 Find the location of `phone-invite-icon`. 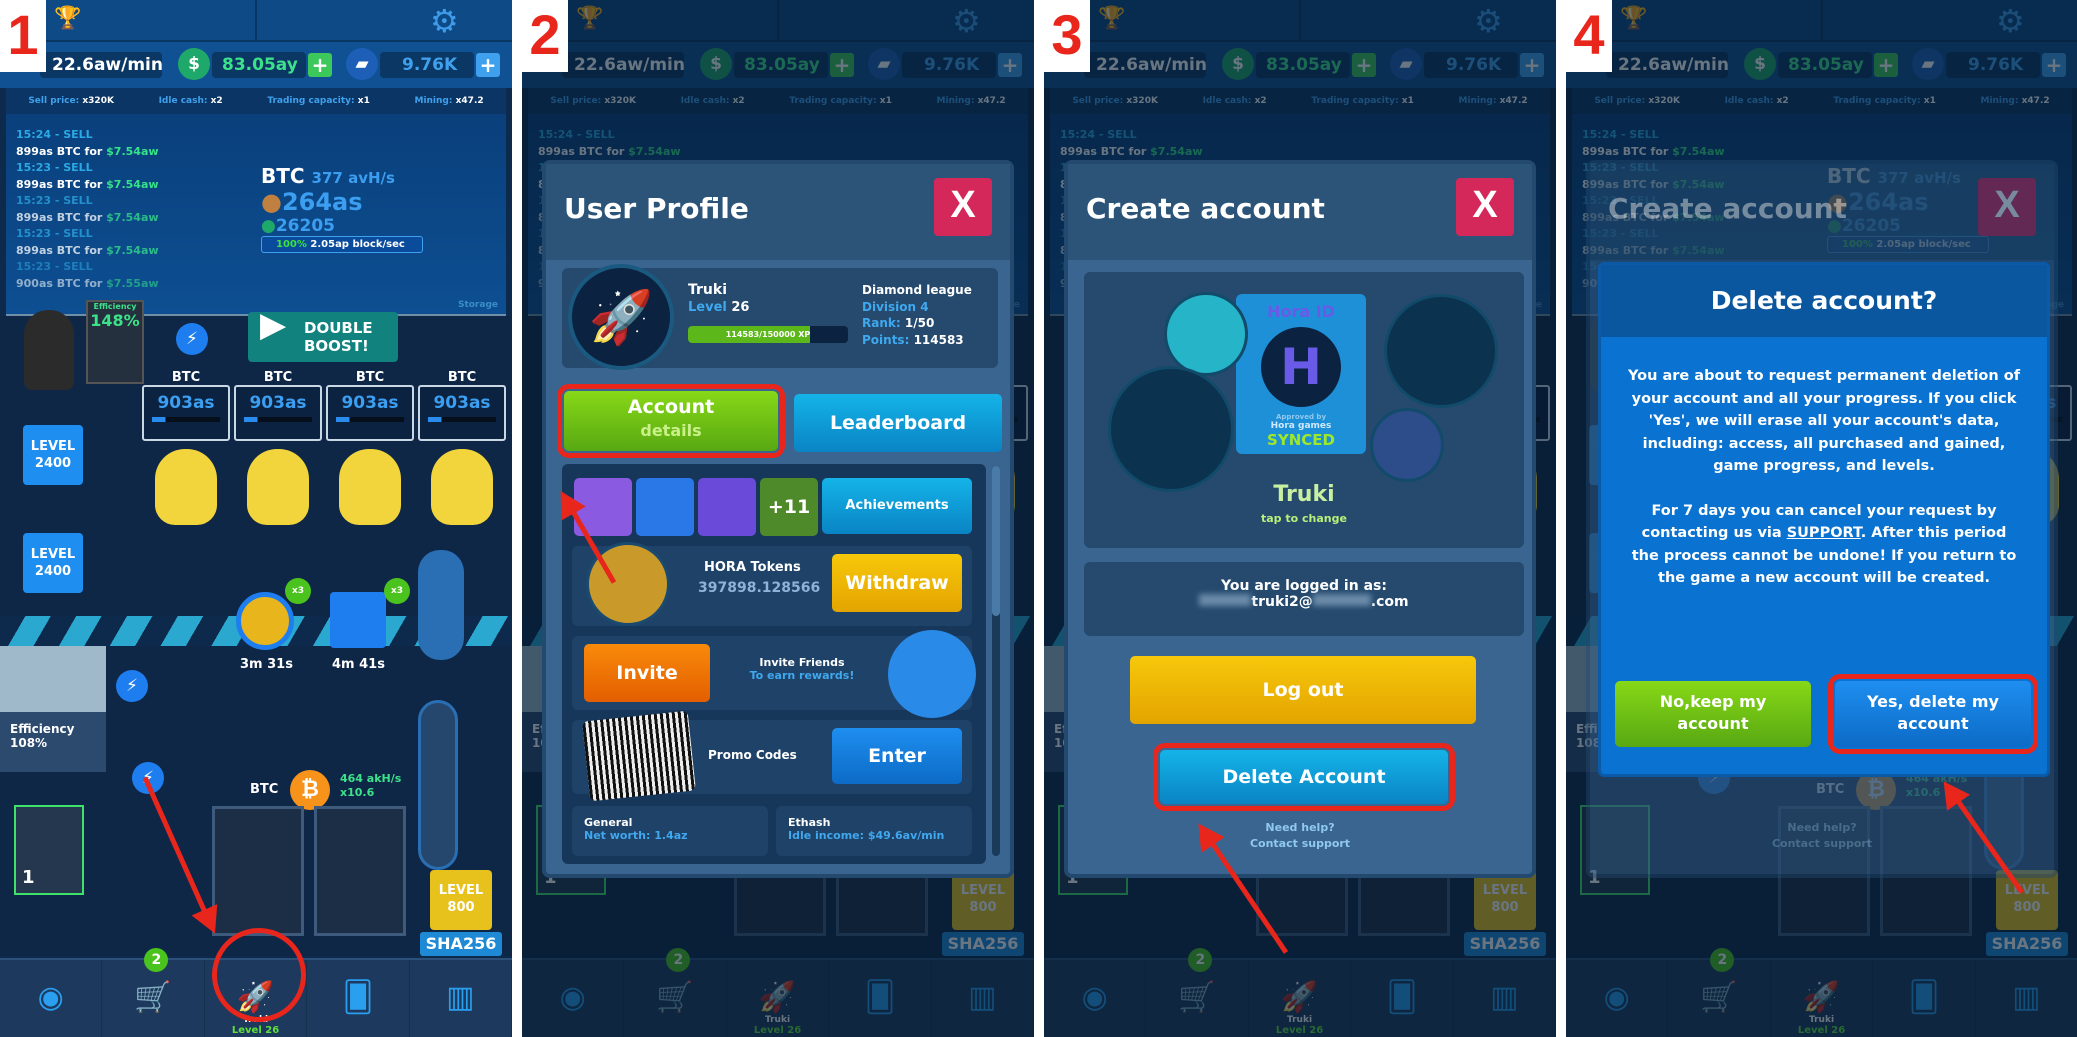

phone-invite-icon is located at coordinates (932, 674).